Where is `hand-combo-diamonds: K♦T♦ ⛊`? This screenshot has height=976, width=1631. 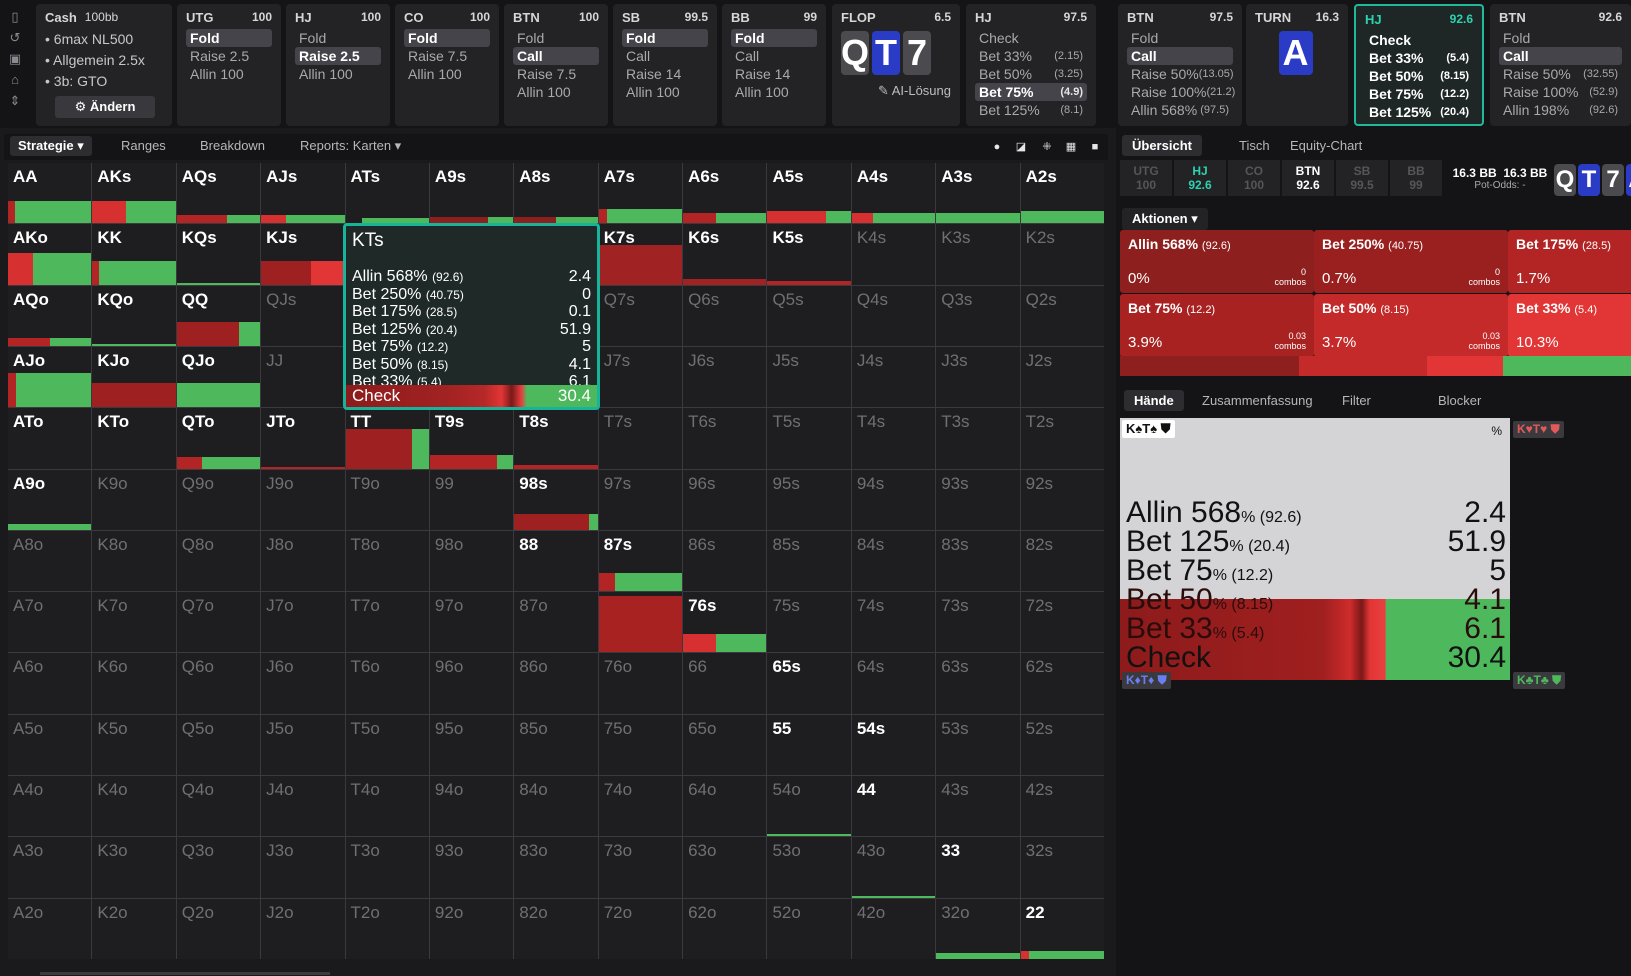
hand-combo-diamonds: K♦T♦ ⛊ is located at coordinates (1146, 680).